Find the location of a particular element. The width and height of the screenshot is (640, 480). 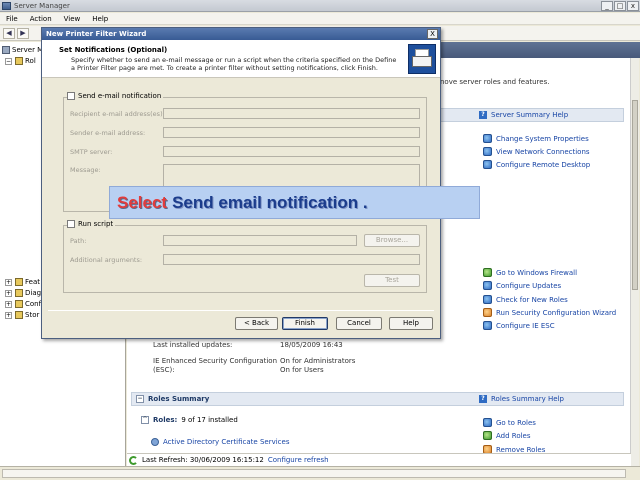

certificate-services-icon is located at coordinates (155, 442).